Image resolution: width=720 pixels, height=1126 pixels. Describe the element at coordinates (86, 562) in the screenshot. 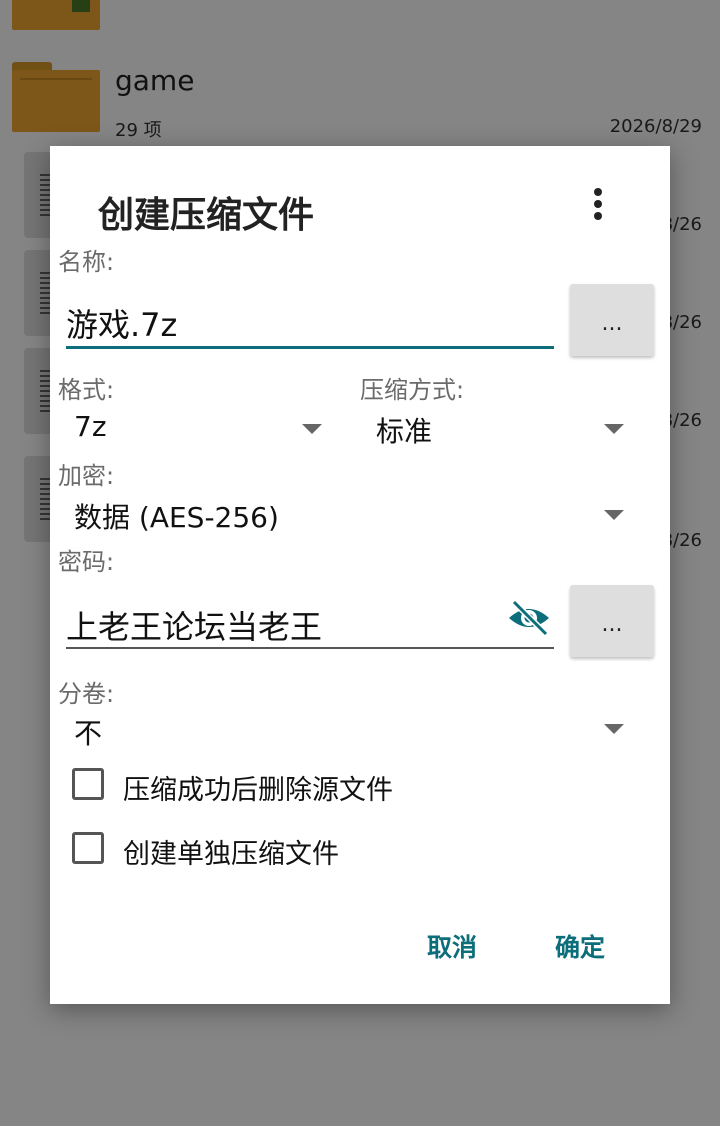

I see `password-label: 密码:` at that location.